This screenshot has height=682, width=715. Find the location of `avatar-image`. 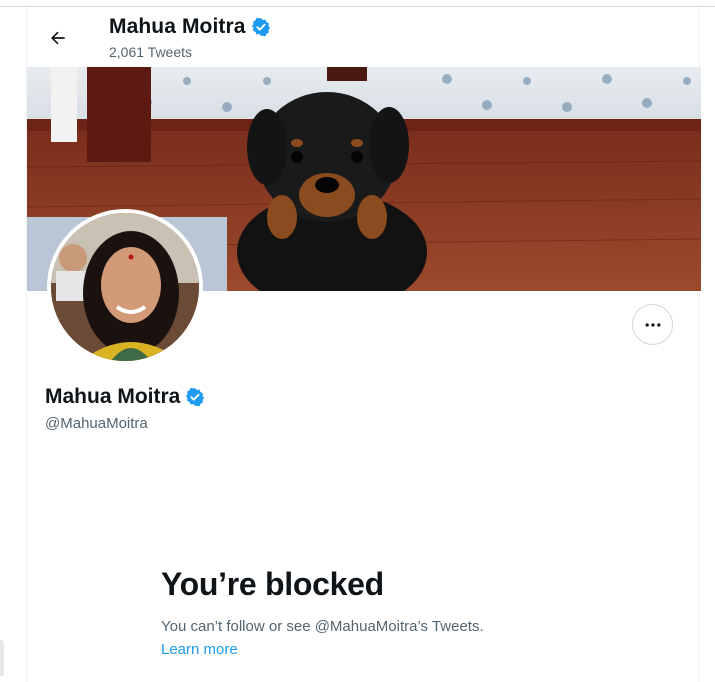

avatar-image is located at coordinates (125, 287).